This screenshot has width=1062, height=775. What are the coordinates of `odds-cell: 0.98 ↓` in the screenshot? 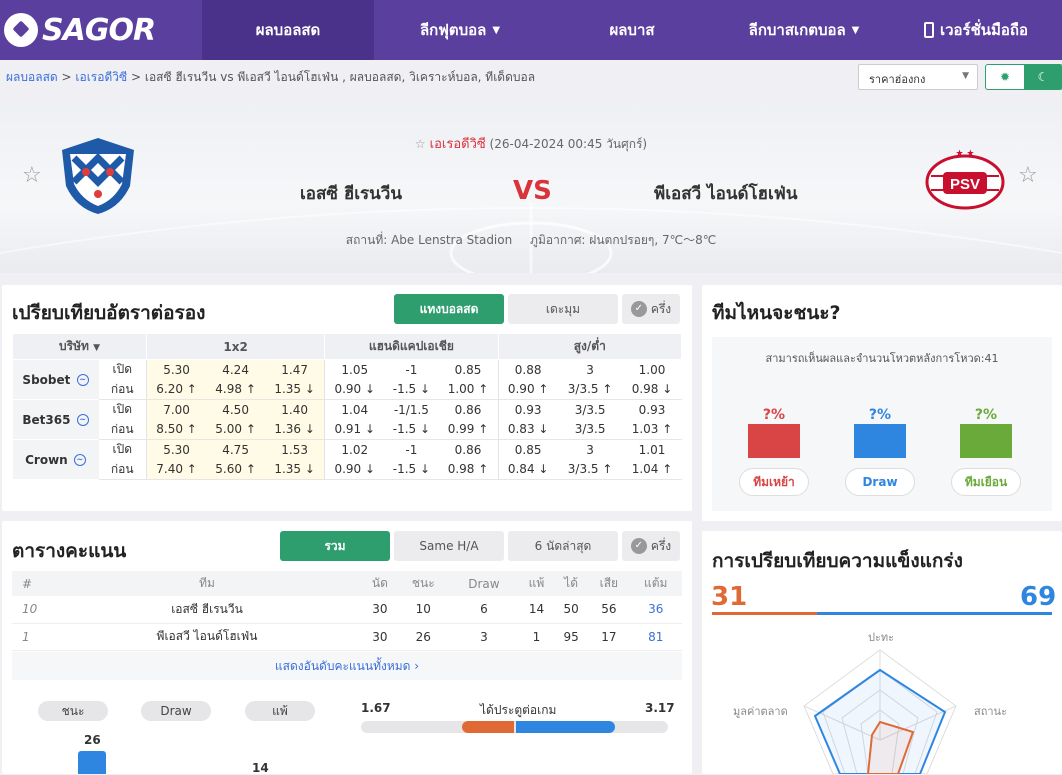 It's located at (652, 389).